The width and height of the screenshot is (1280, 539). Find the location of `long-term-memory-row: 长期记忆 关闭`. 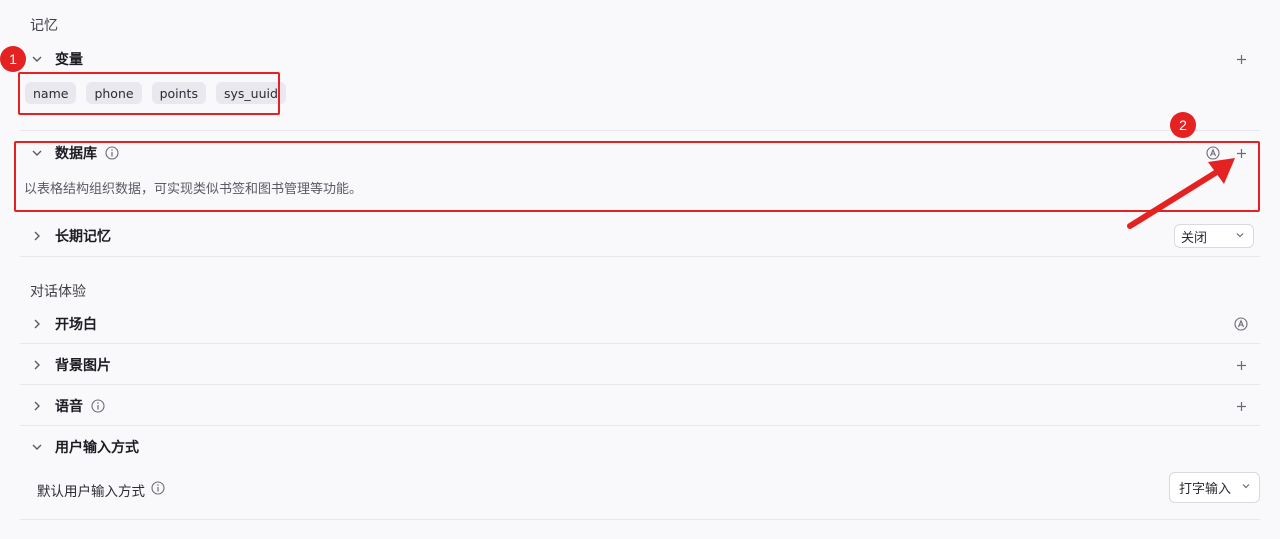

long-term-memory-row: 长期记忆 关闭 is located at coordinates (640, 236).